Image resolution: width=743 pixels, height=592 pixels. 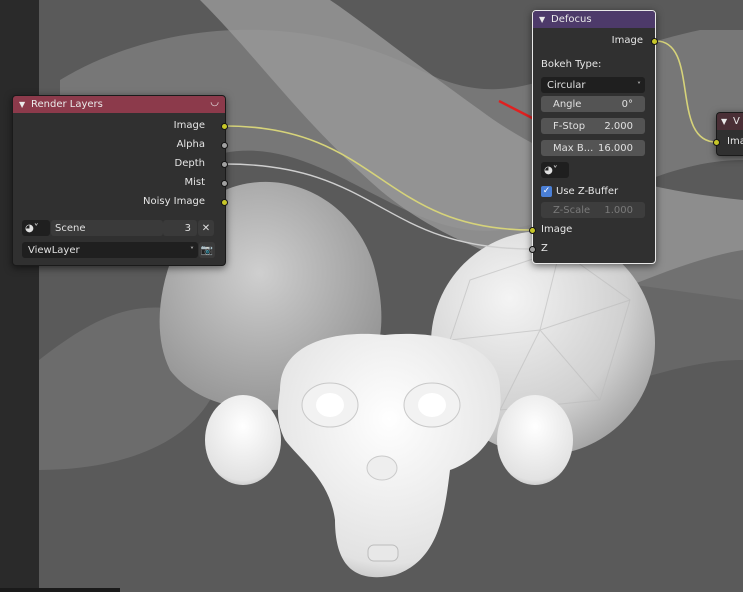 I want to click on output-mist-row: Mist, so click(x=194, y=183).